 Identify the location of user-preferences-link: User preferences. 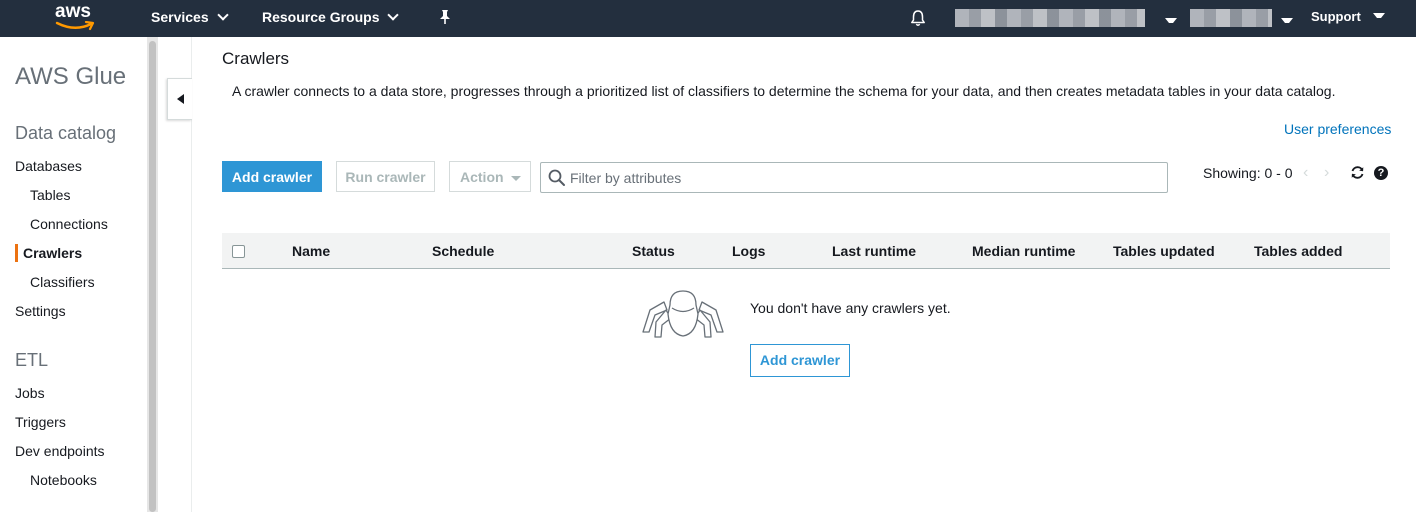
(1337, 129).